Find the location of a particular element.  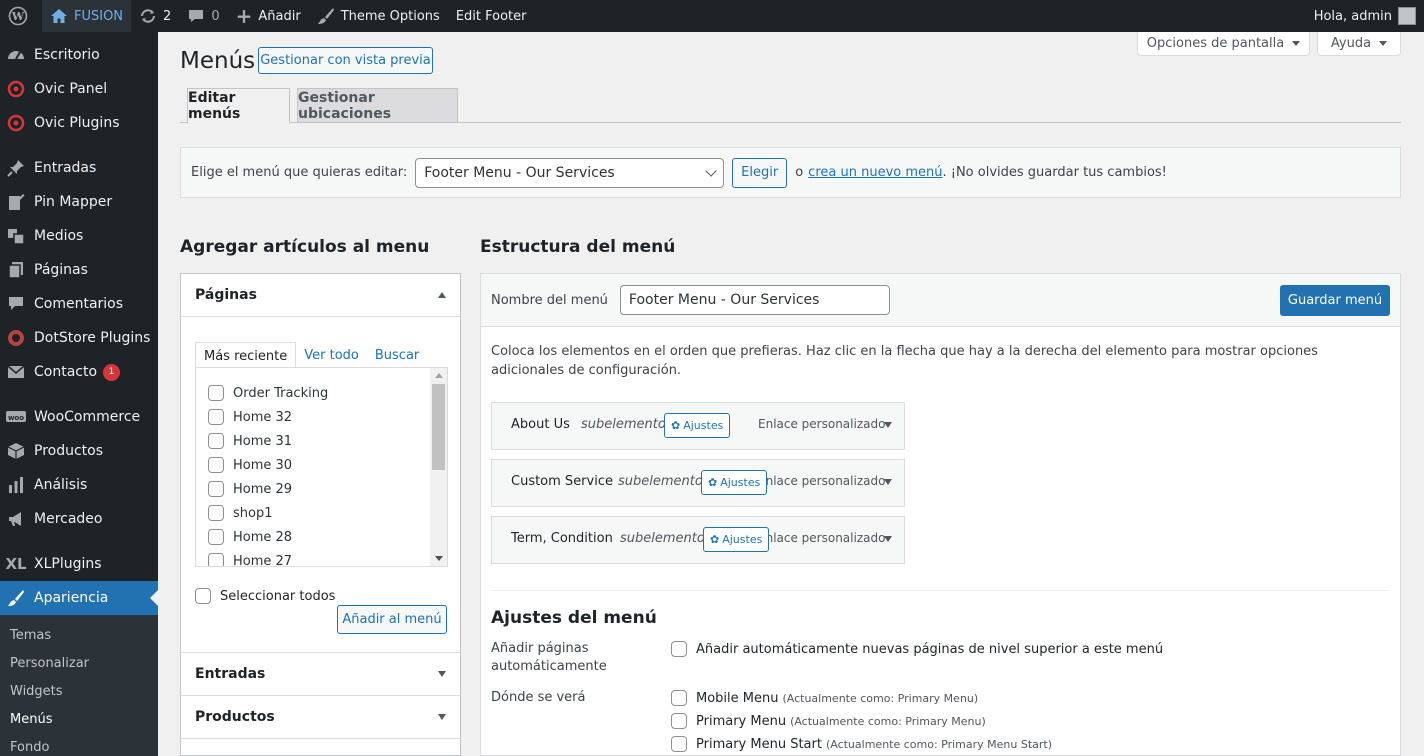

posts-section-header: Entradas is located at coordinates (320, 674).